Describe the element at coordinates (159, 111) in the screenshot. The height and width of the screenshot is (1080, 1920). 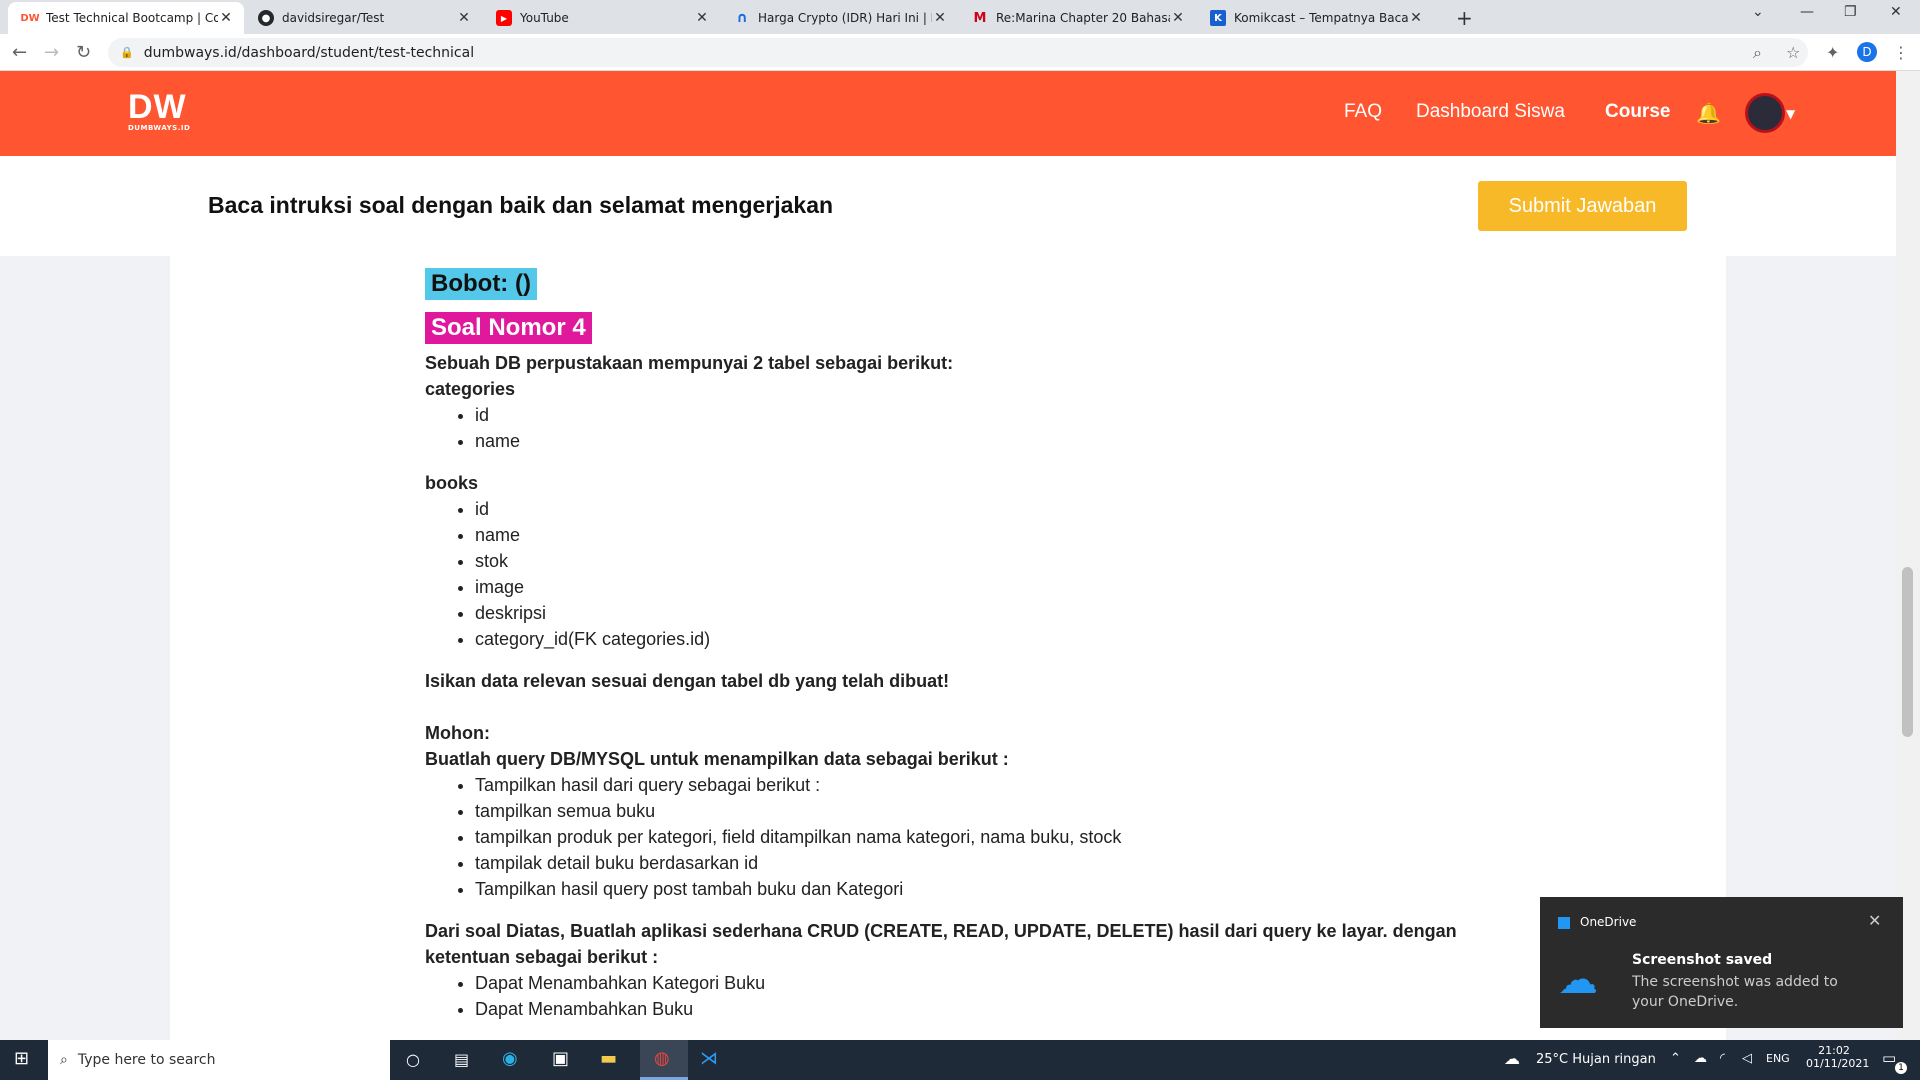
I see `dumbways-logo: DW DUMBWAYS.ID` at that location.